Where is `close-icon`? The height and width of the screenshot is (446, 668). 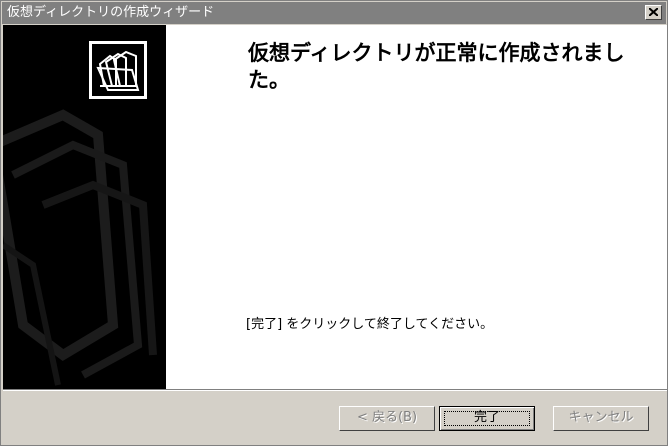 close-icon is located at coordinates (653, 12).